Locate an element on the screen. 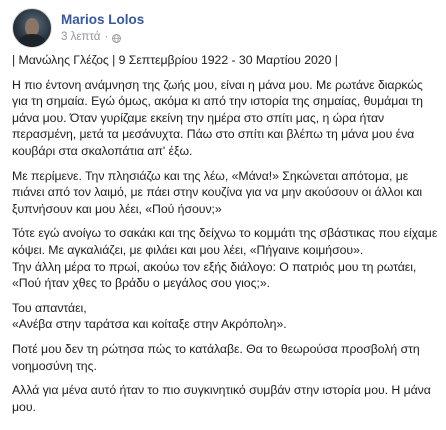  globe-icon is located at coordinates (117, 38).